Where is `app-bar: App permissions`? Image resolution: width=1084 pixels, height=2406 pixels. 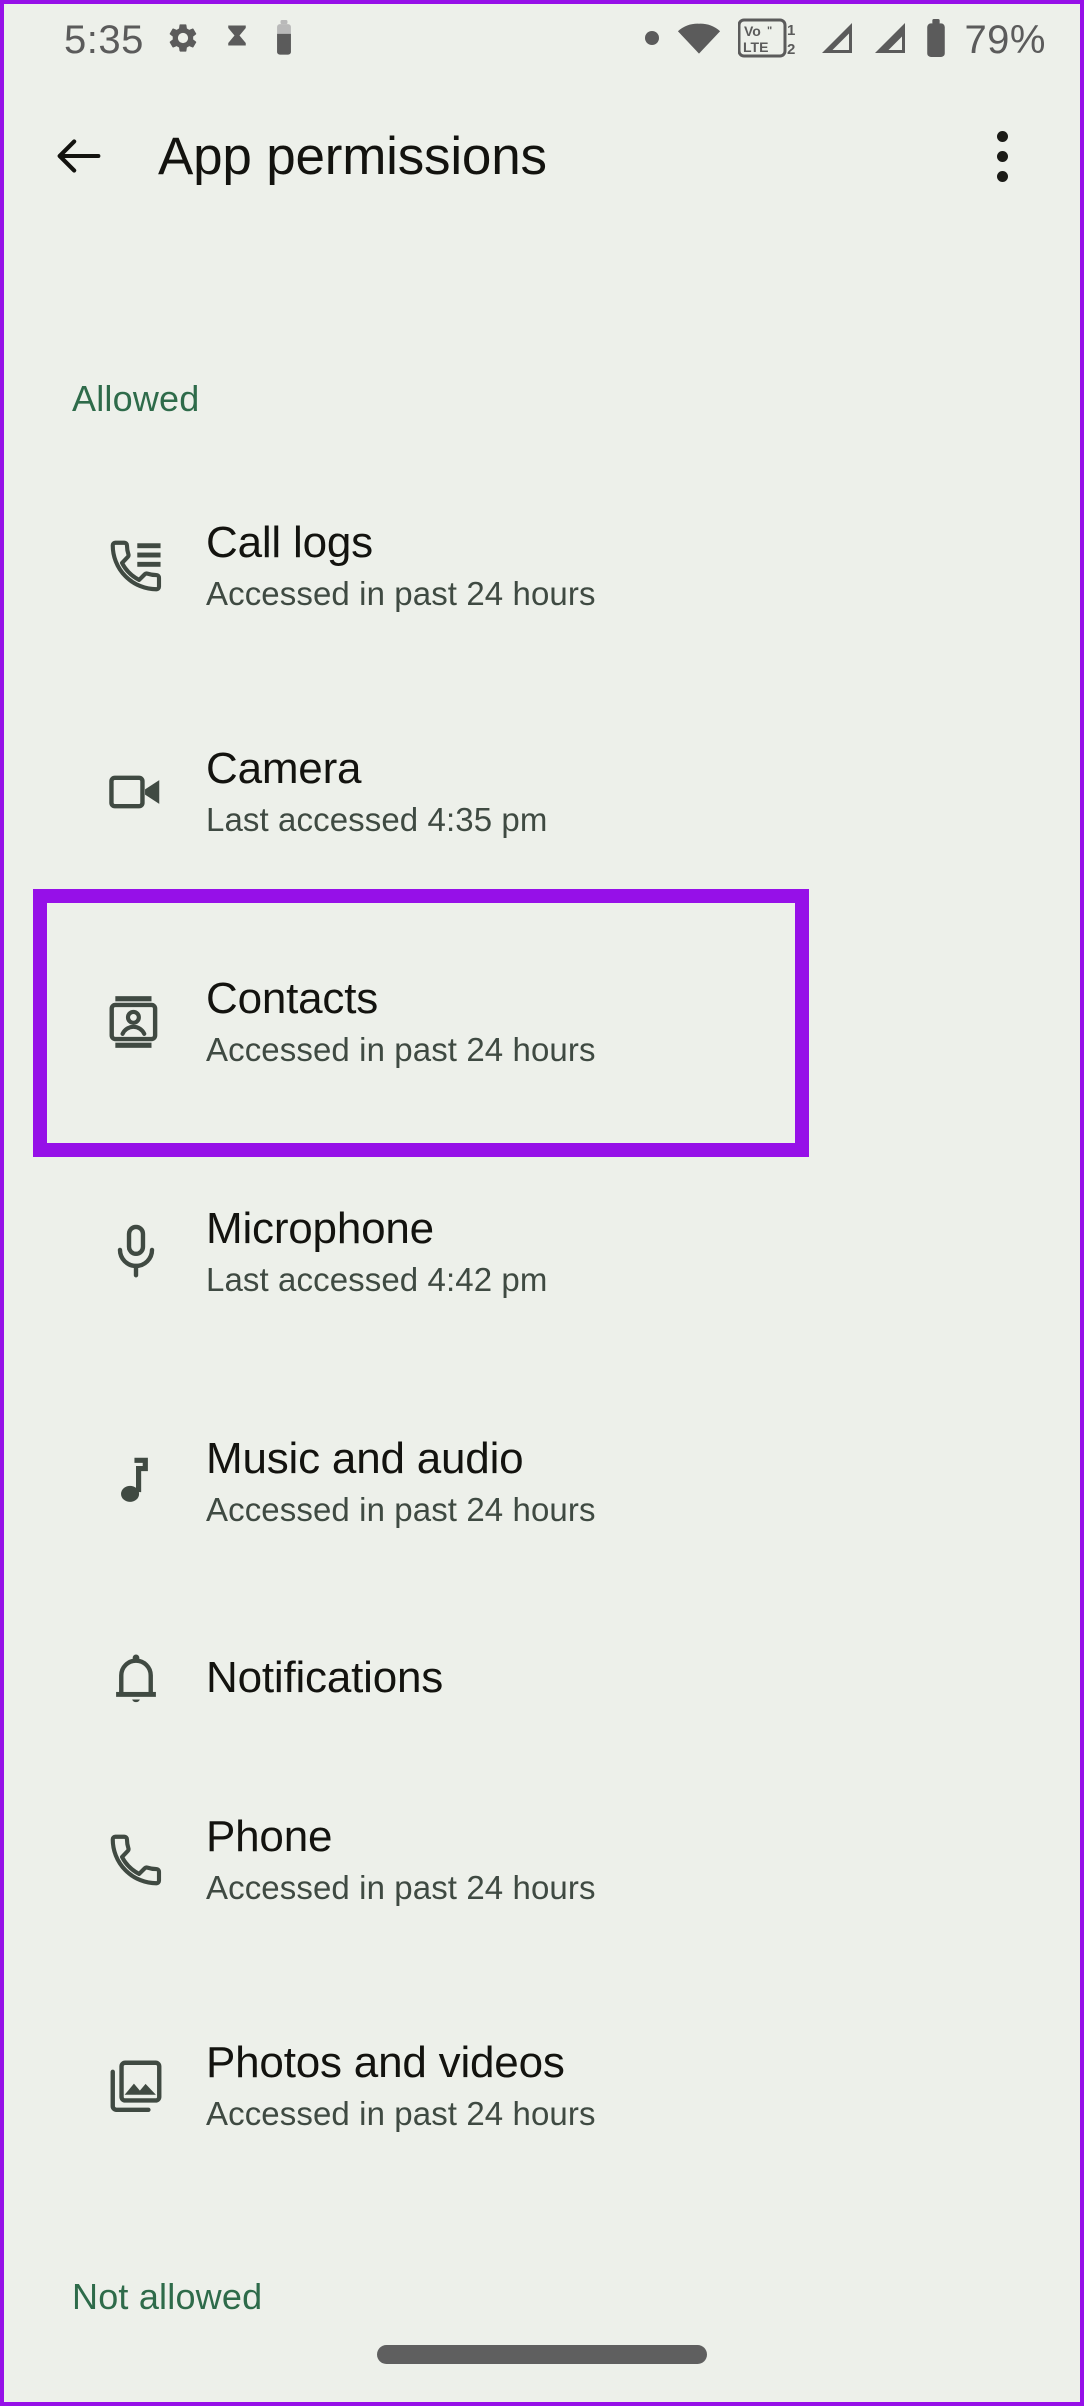 app-bar: App permissions is located at coordinates (542, 156).